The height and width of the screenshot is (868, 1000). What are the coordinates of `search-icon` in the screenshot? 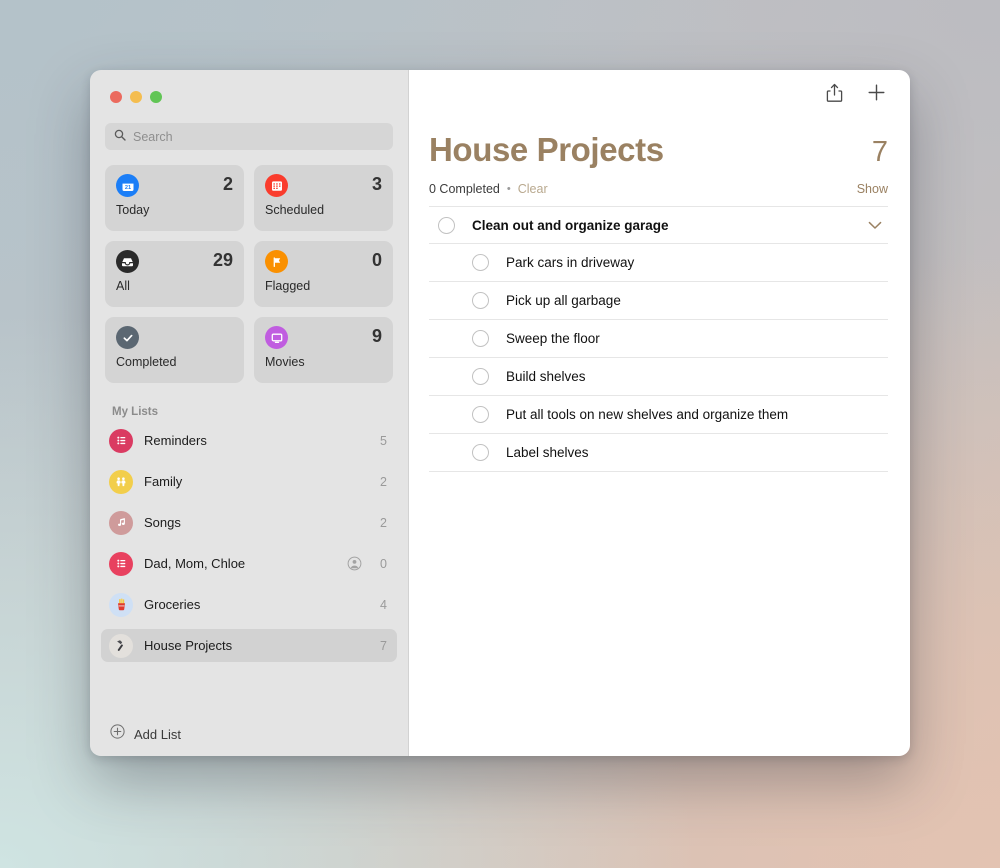 It's located at (120, 137).